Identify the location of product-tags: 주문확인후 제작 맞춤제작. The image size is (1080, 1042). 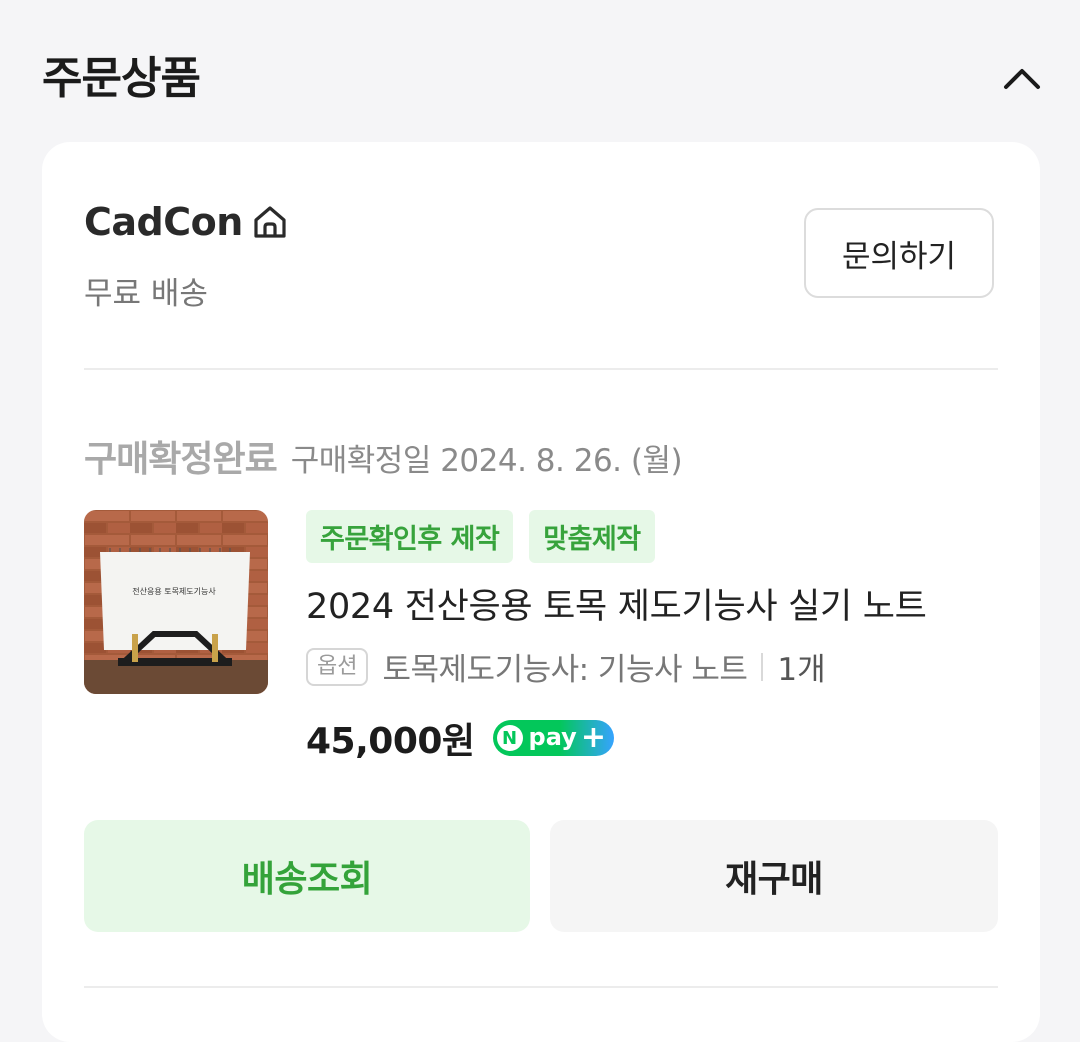
(480, 536).